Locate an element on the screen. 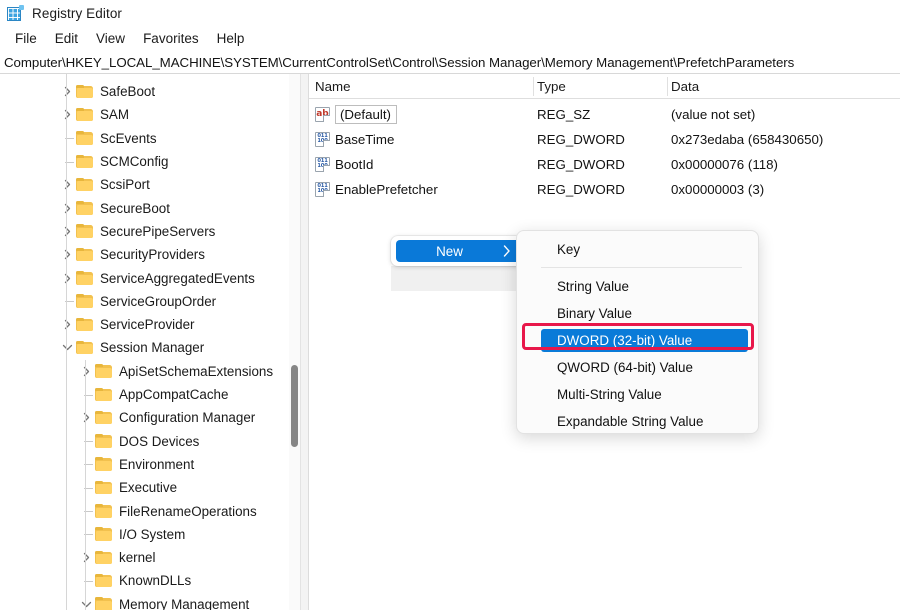 The image size is (900, 610). dword-value-icon: 011 100 is located at coordinates (322, 139).